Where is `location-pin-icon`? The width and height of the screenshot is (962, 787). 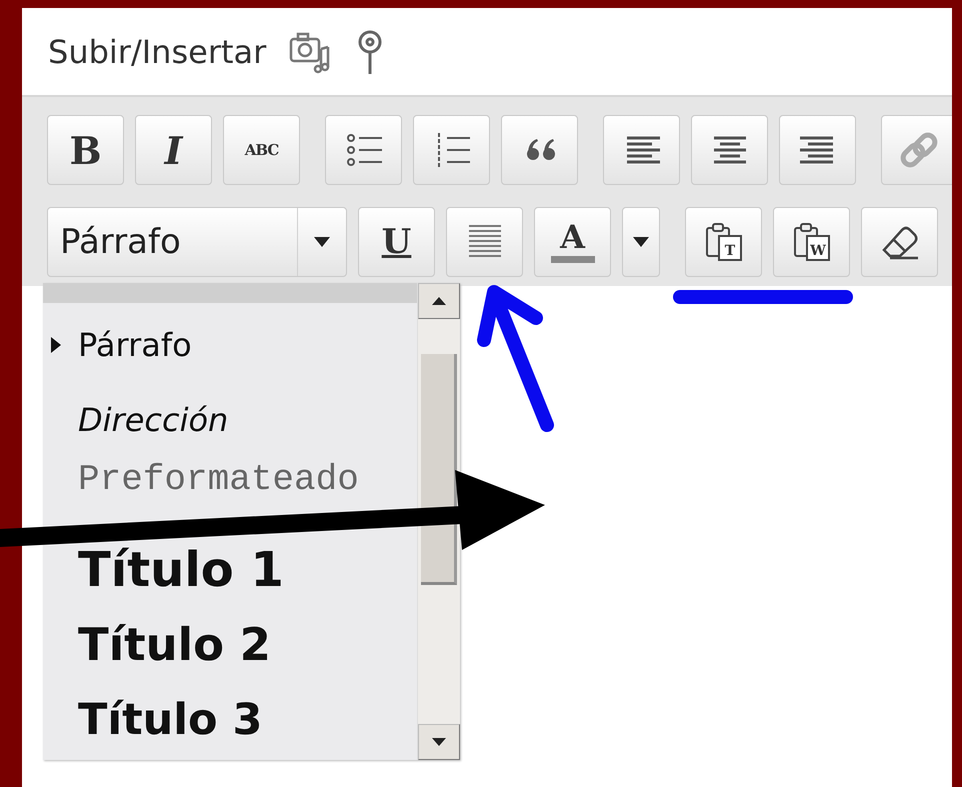 location-pin-icon is located at coordinates (370, 52).